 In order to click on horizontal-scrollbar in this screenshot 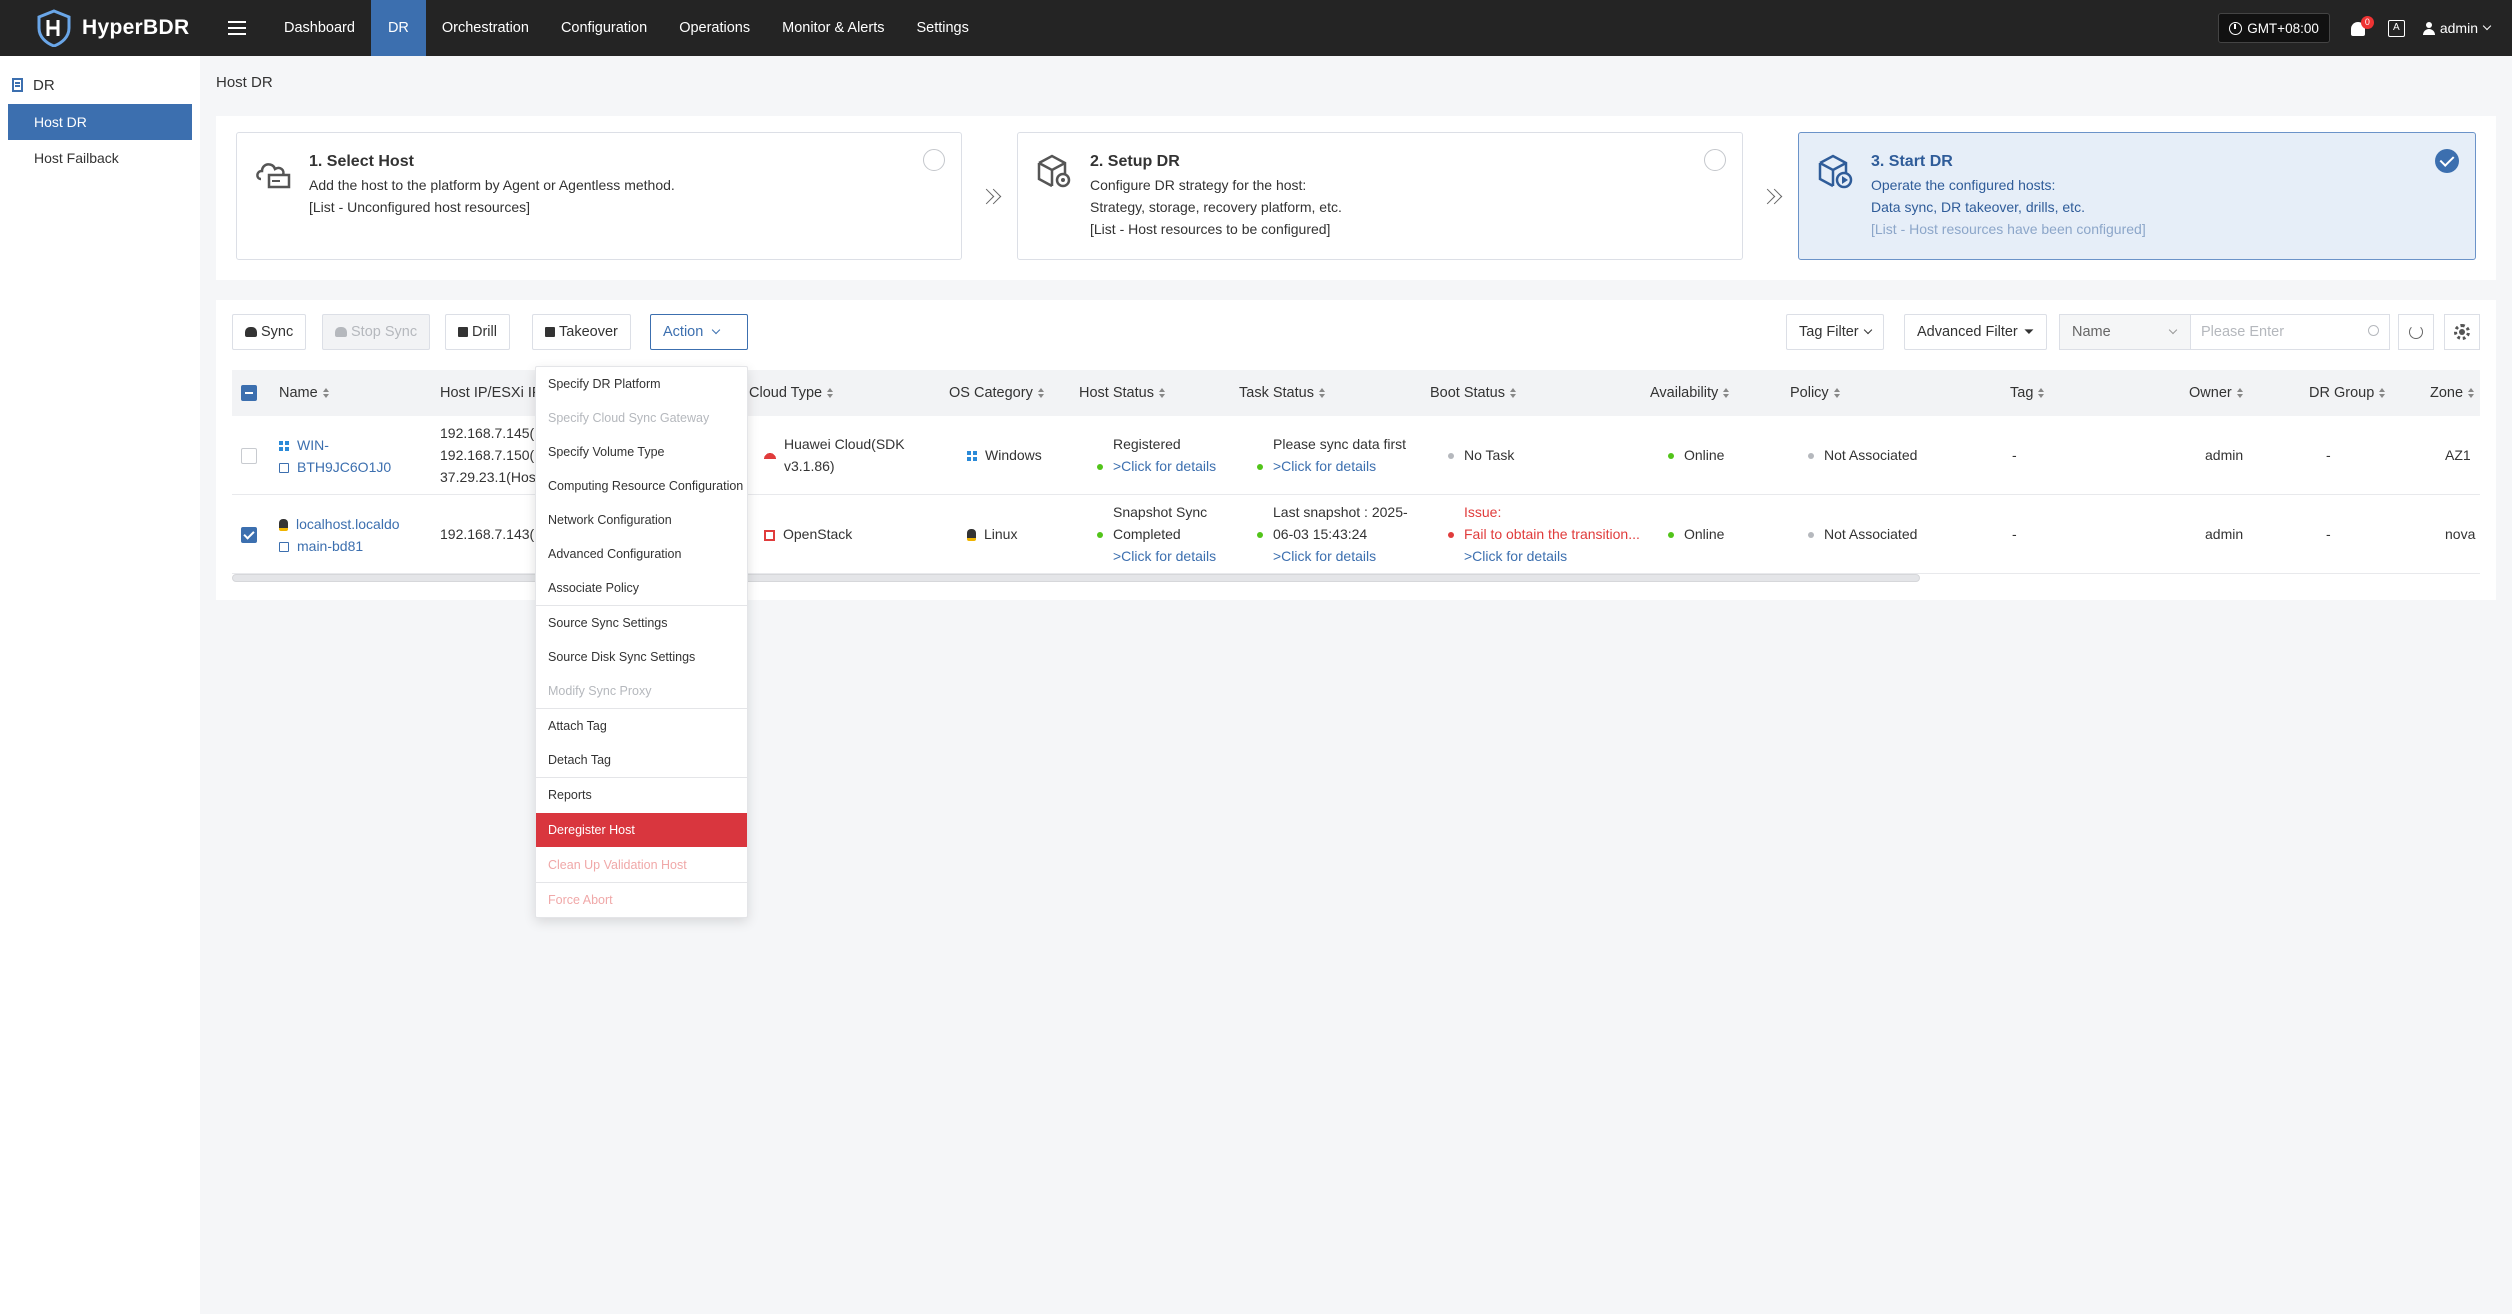, I will do `click(1076, 578)`.